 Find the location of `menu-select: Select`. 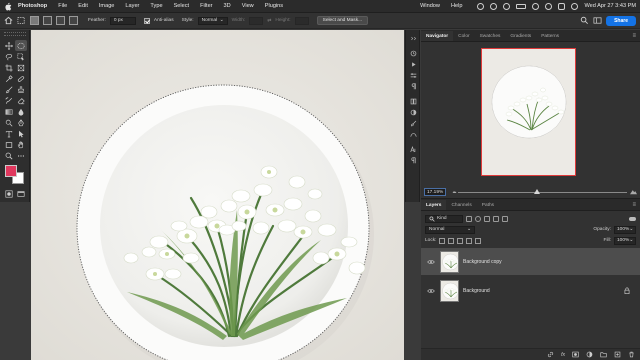

menu-select: Select is located at coordinates (182, 6).